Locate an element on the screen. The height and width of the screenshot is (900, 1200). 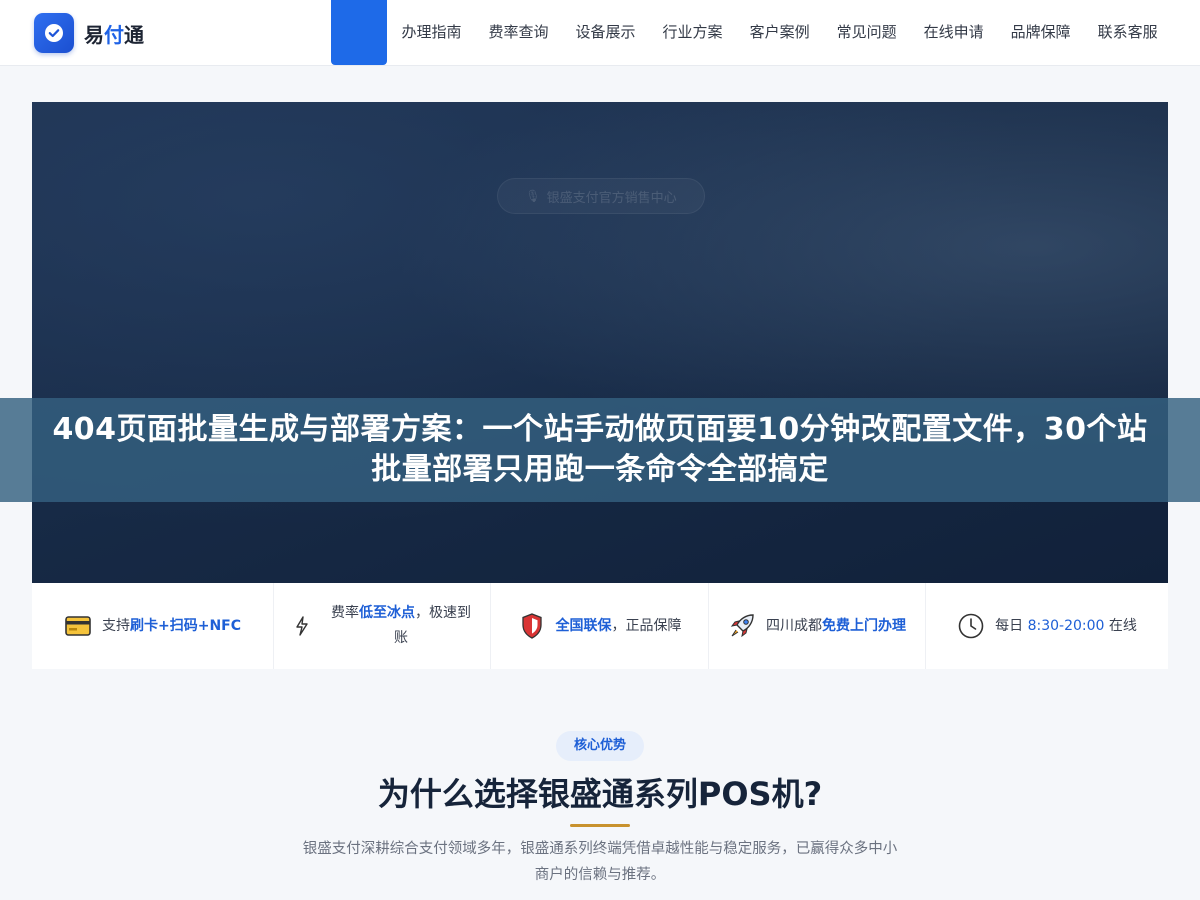
feature-warranty: 全国联保，正品保障 is located at coordinates (600, 626).